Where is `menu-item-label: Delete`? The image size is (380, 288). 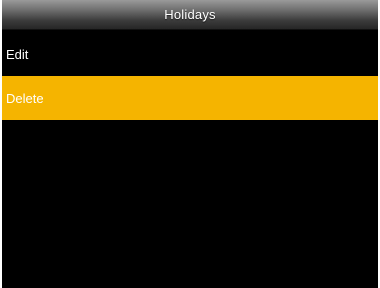 menu-item-label: Delete is located at coordinates (25, 98).